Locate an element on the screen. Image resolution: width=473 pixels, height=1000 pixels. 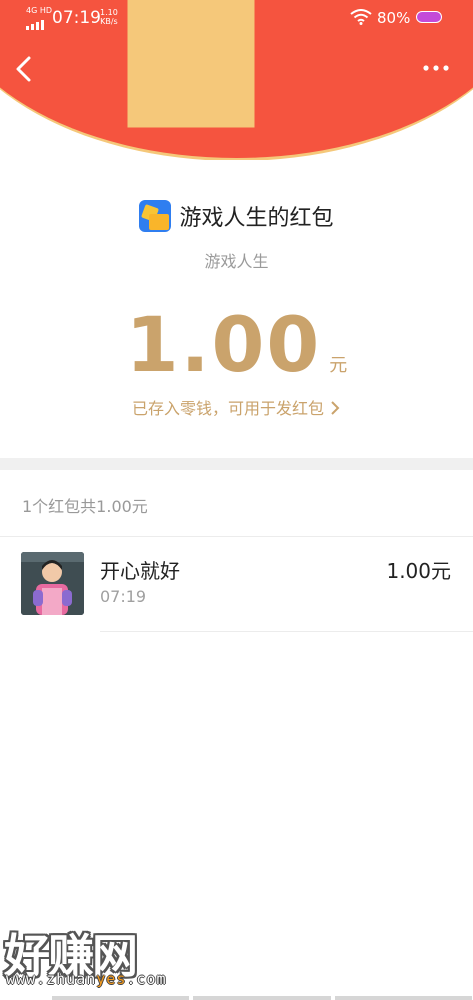
received-amount: 1.00元 is located at coordinates (418, 571).